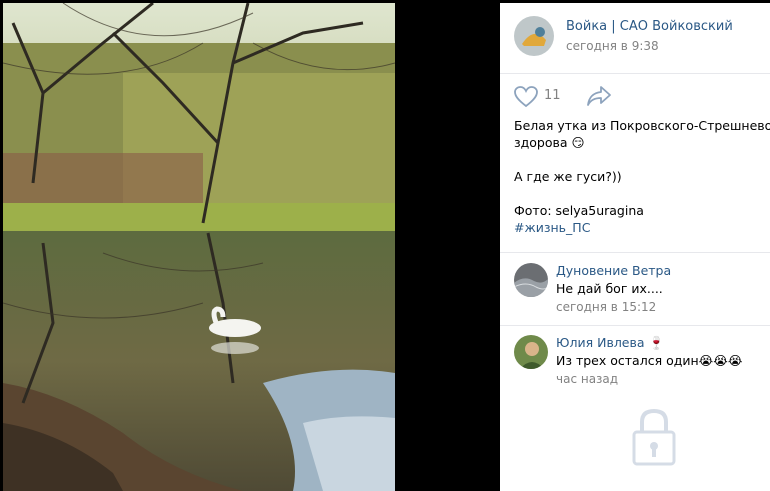 The image size is (770, 491). Describe the element at coordinates (606, 307) in the screenshot. I see `comment-time: сегодня в 15:12` at that location.